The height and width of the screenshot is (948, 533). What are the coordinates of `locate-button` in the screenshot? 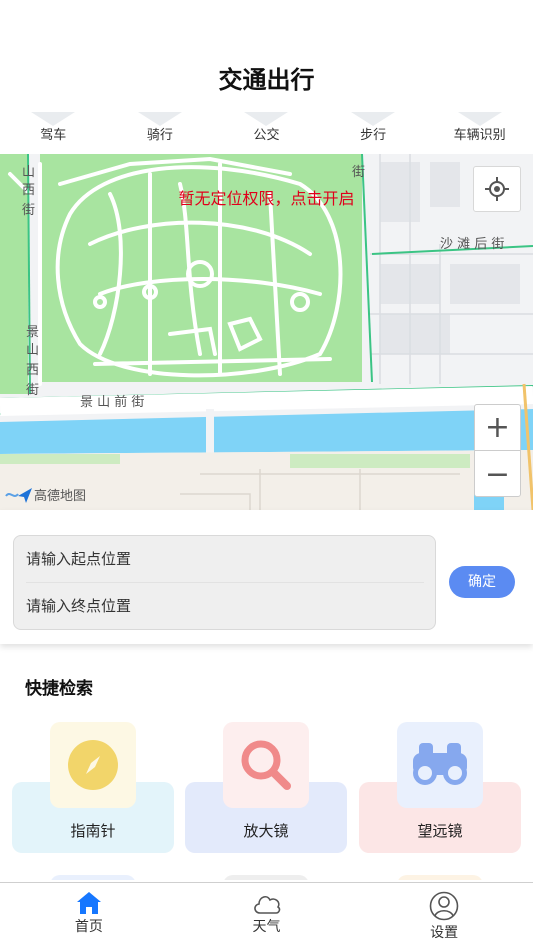 It's located at (497, 189).